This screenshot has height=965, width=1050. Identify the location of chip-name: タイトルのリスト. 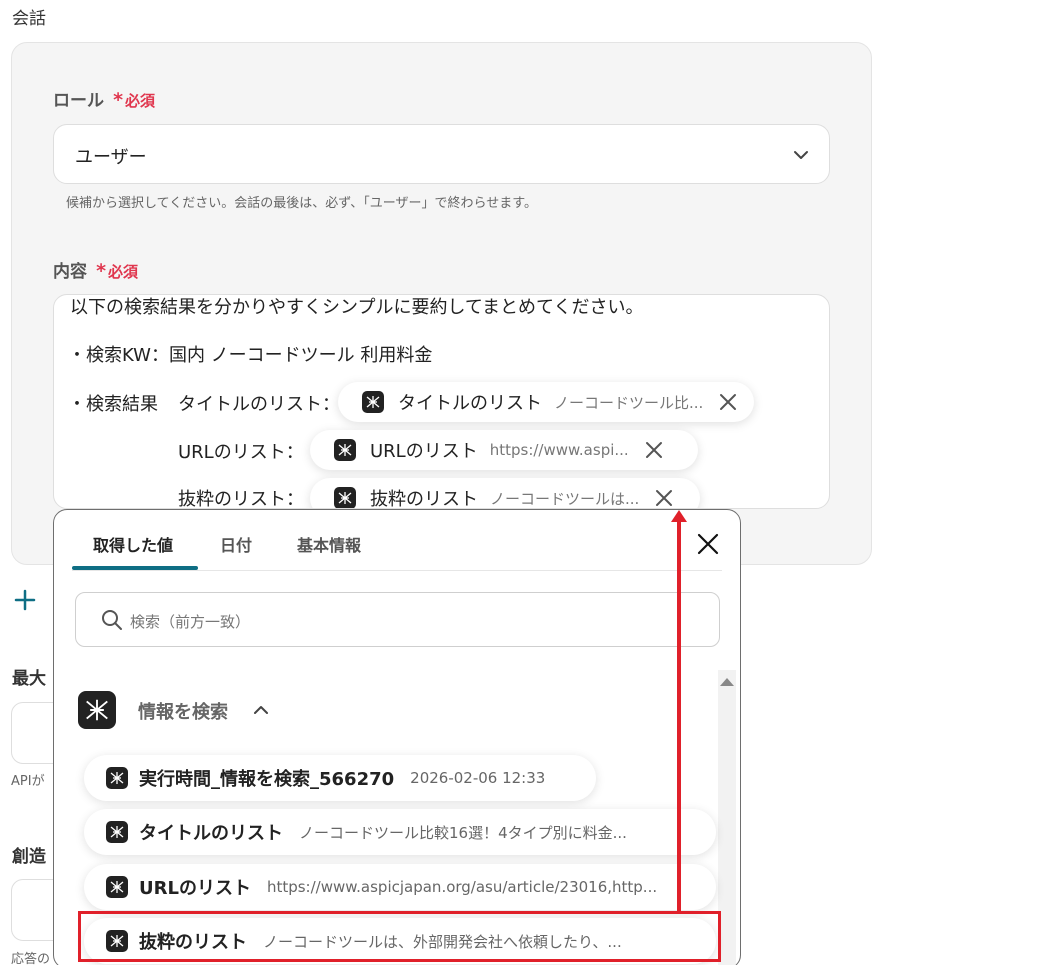
(470, 403).